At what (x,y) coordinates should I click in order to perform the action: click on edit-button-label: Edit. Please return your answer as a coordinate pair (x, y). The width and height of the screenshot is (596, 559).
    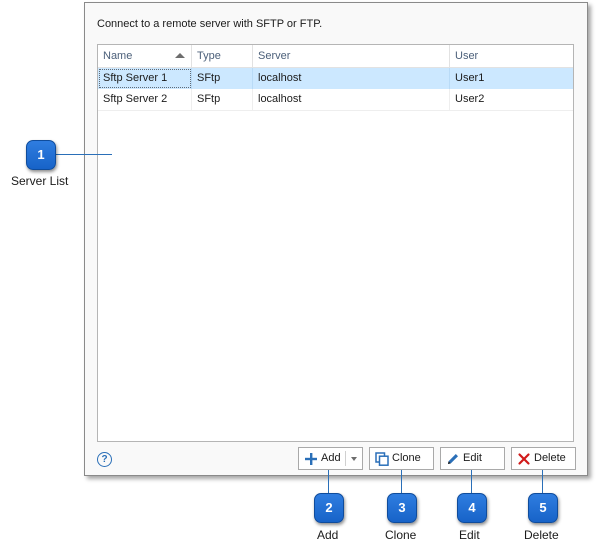
    Looking at the image, I should click on (472, 458).